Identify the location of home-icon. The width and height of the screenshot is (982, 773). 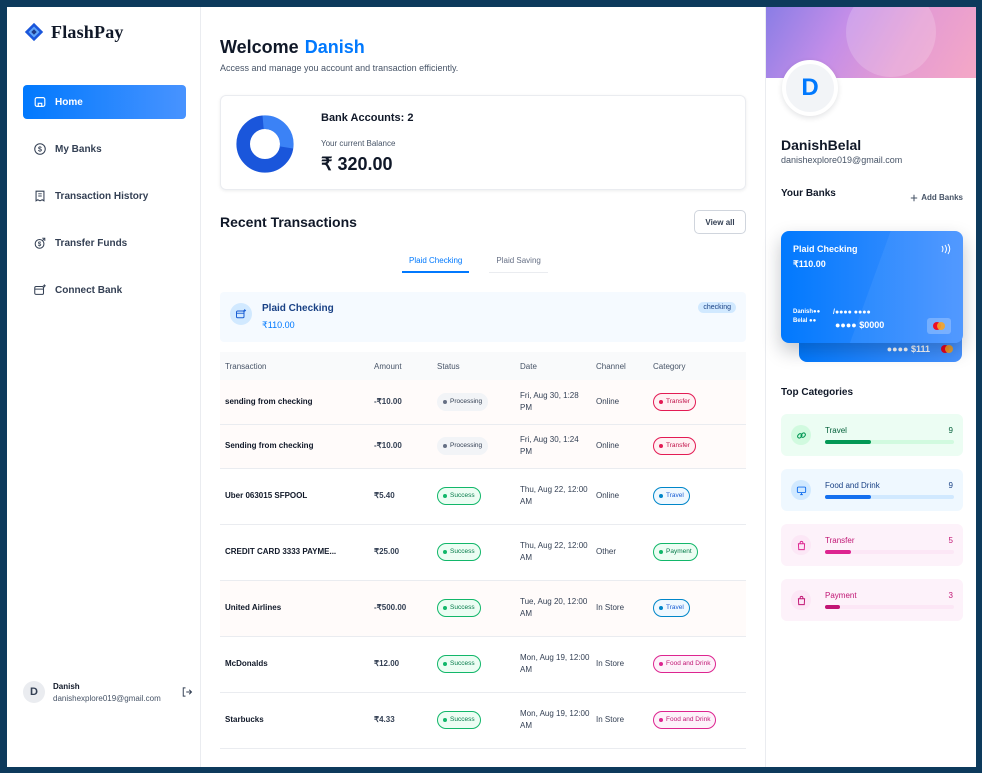
(40, 102).